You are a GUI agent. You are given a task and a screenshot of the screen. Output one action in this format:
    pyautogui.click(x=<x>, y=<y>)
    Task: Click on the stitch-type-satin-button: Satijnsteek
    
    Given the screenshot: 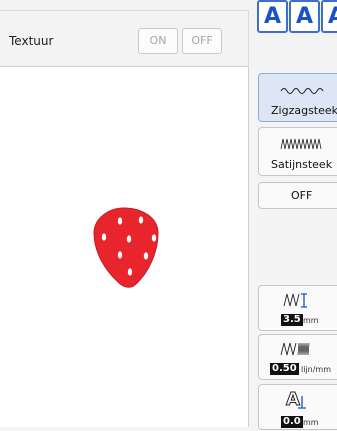 What is the action you would take?
    pyautogui.click(x=297, y=151)
    